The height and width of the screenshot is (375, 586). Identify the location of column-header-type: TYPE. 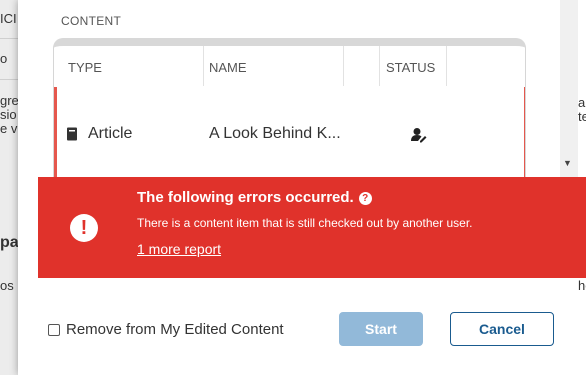
(85, 67).